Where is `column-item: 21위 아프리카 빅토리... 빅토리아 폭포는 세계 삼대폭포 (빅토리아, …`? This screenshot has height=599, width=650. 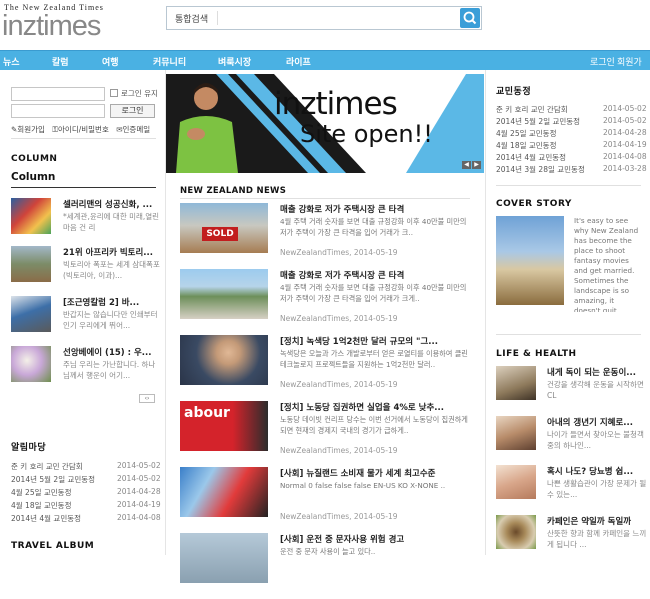
column-item: 21위 아프리카 빅토리... 빅토리아 폭포는 세계 삼대폭포 (빅토리아, … is located at coordinates (86, 266).